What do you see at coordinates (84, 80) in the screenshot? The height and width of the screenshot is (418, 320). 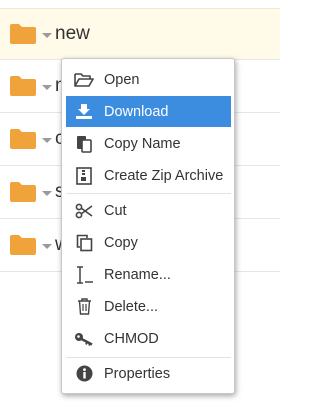 I see `folder-open-icon` at bounding box center [84, 80].